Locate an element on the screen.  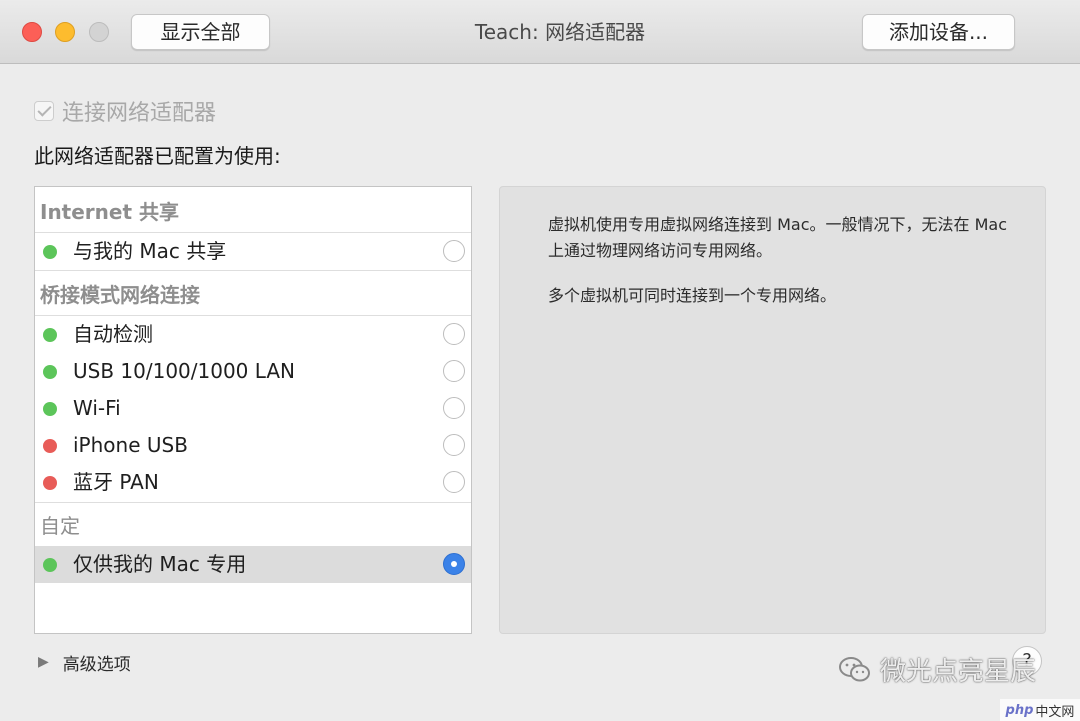
list-item-iphone-usb: iPhone USB is located at coordinates (253, 445).